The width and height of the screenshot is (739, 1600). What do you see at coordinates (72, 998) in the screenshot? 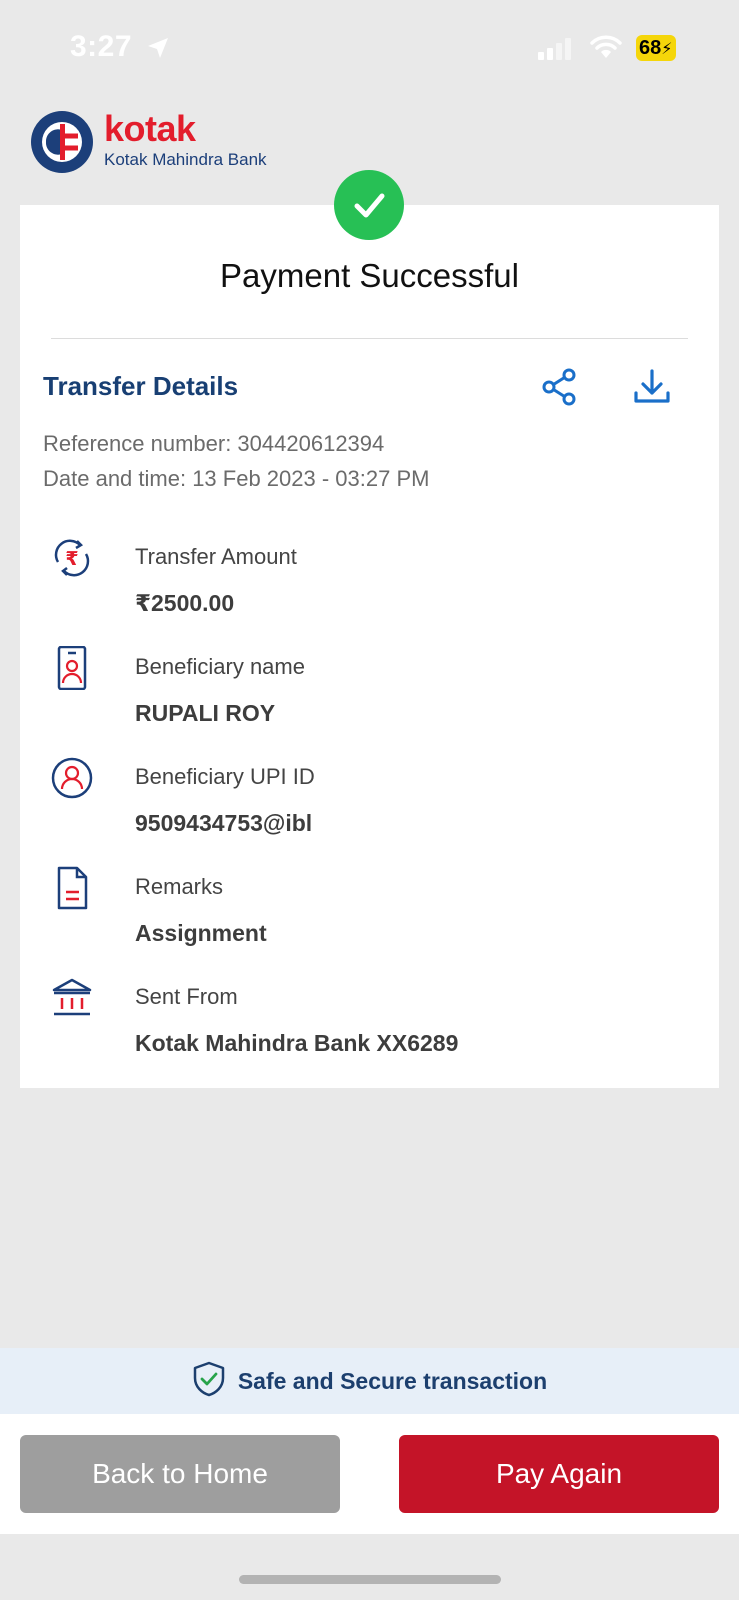
I see `bank-icon` at bounding box center [72, 998].